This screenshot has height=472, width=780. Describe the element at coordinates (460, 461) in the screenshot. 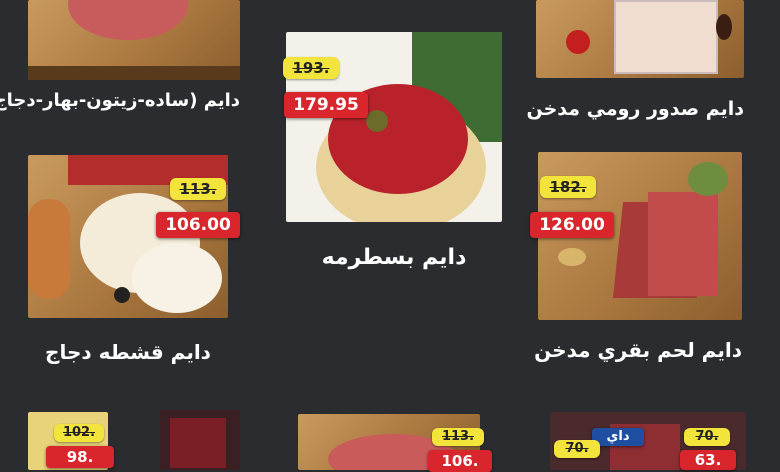

I see `new-price-bottom-3: 106.` at that location.